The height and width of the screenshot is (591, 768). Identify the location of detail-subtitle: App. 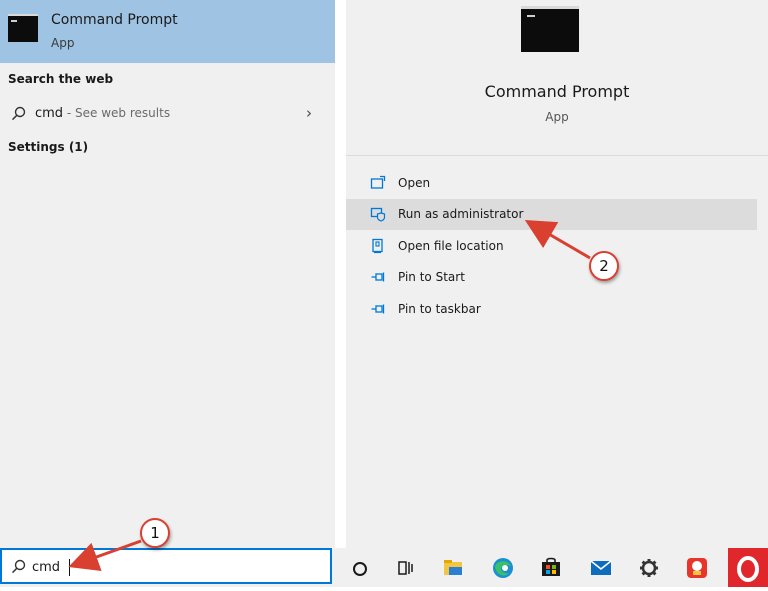
(557, 117).